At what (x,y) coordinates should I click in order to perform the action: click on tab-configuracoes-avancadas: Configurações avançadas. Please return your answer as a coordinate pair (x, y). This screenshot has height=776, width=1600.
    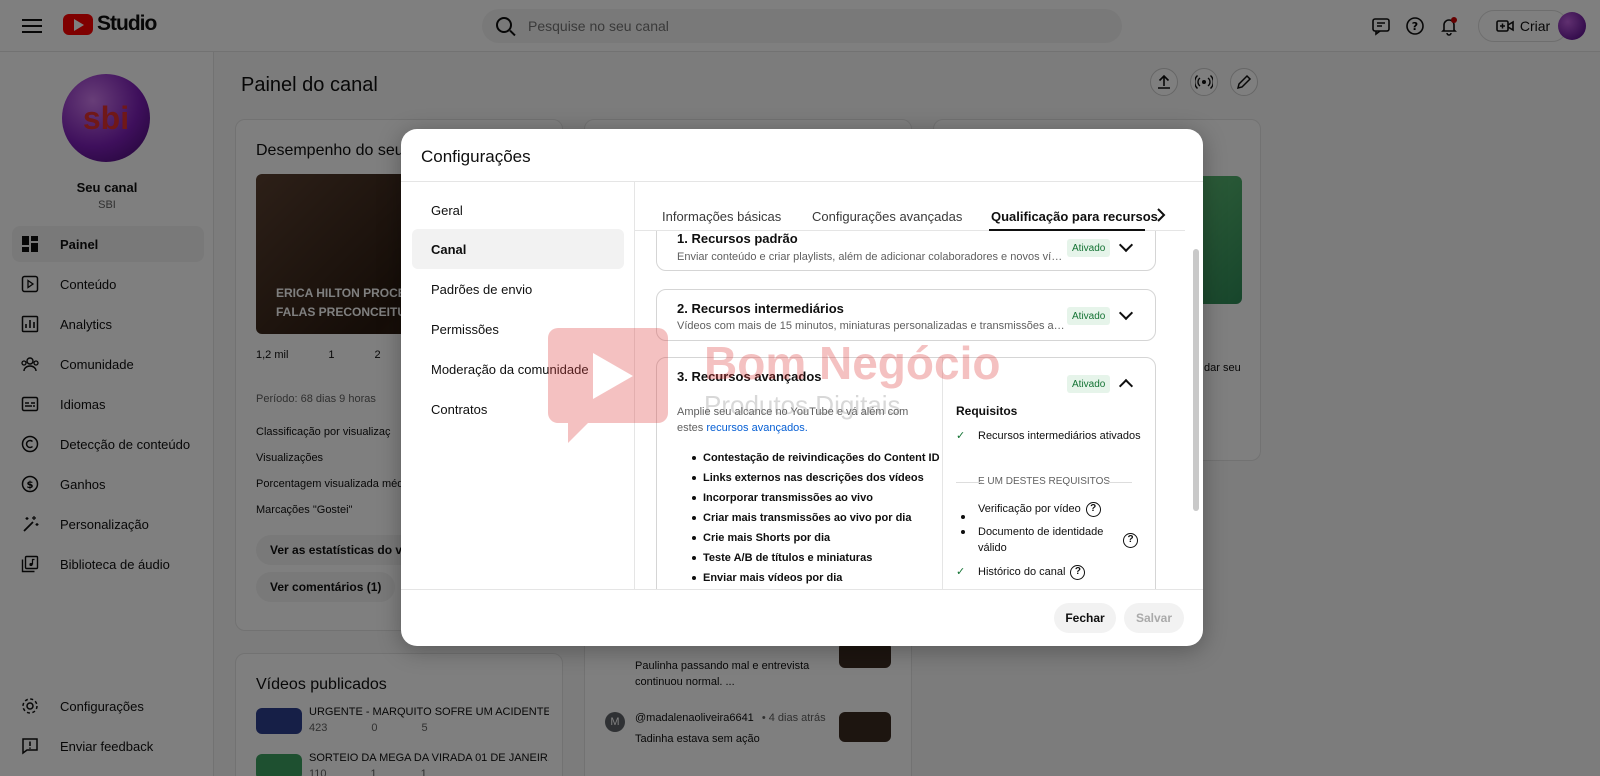
    Looking at the image, I should click on (887, 216).